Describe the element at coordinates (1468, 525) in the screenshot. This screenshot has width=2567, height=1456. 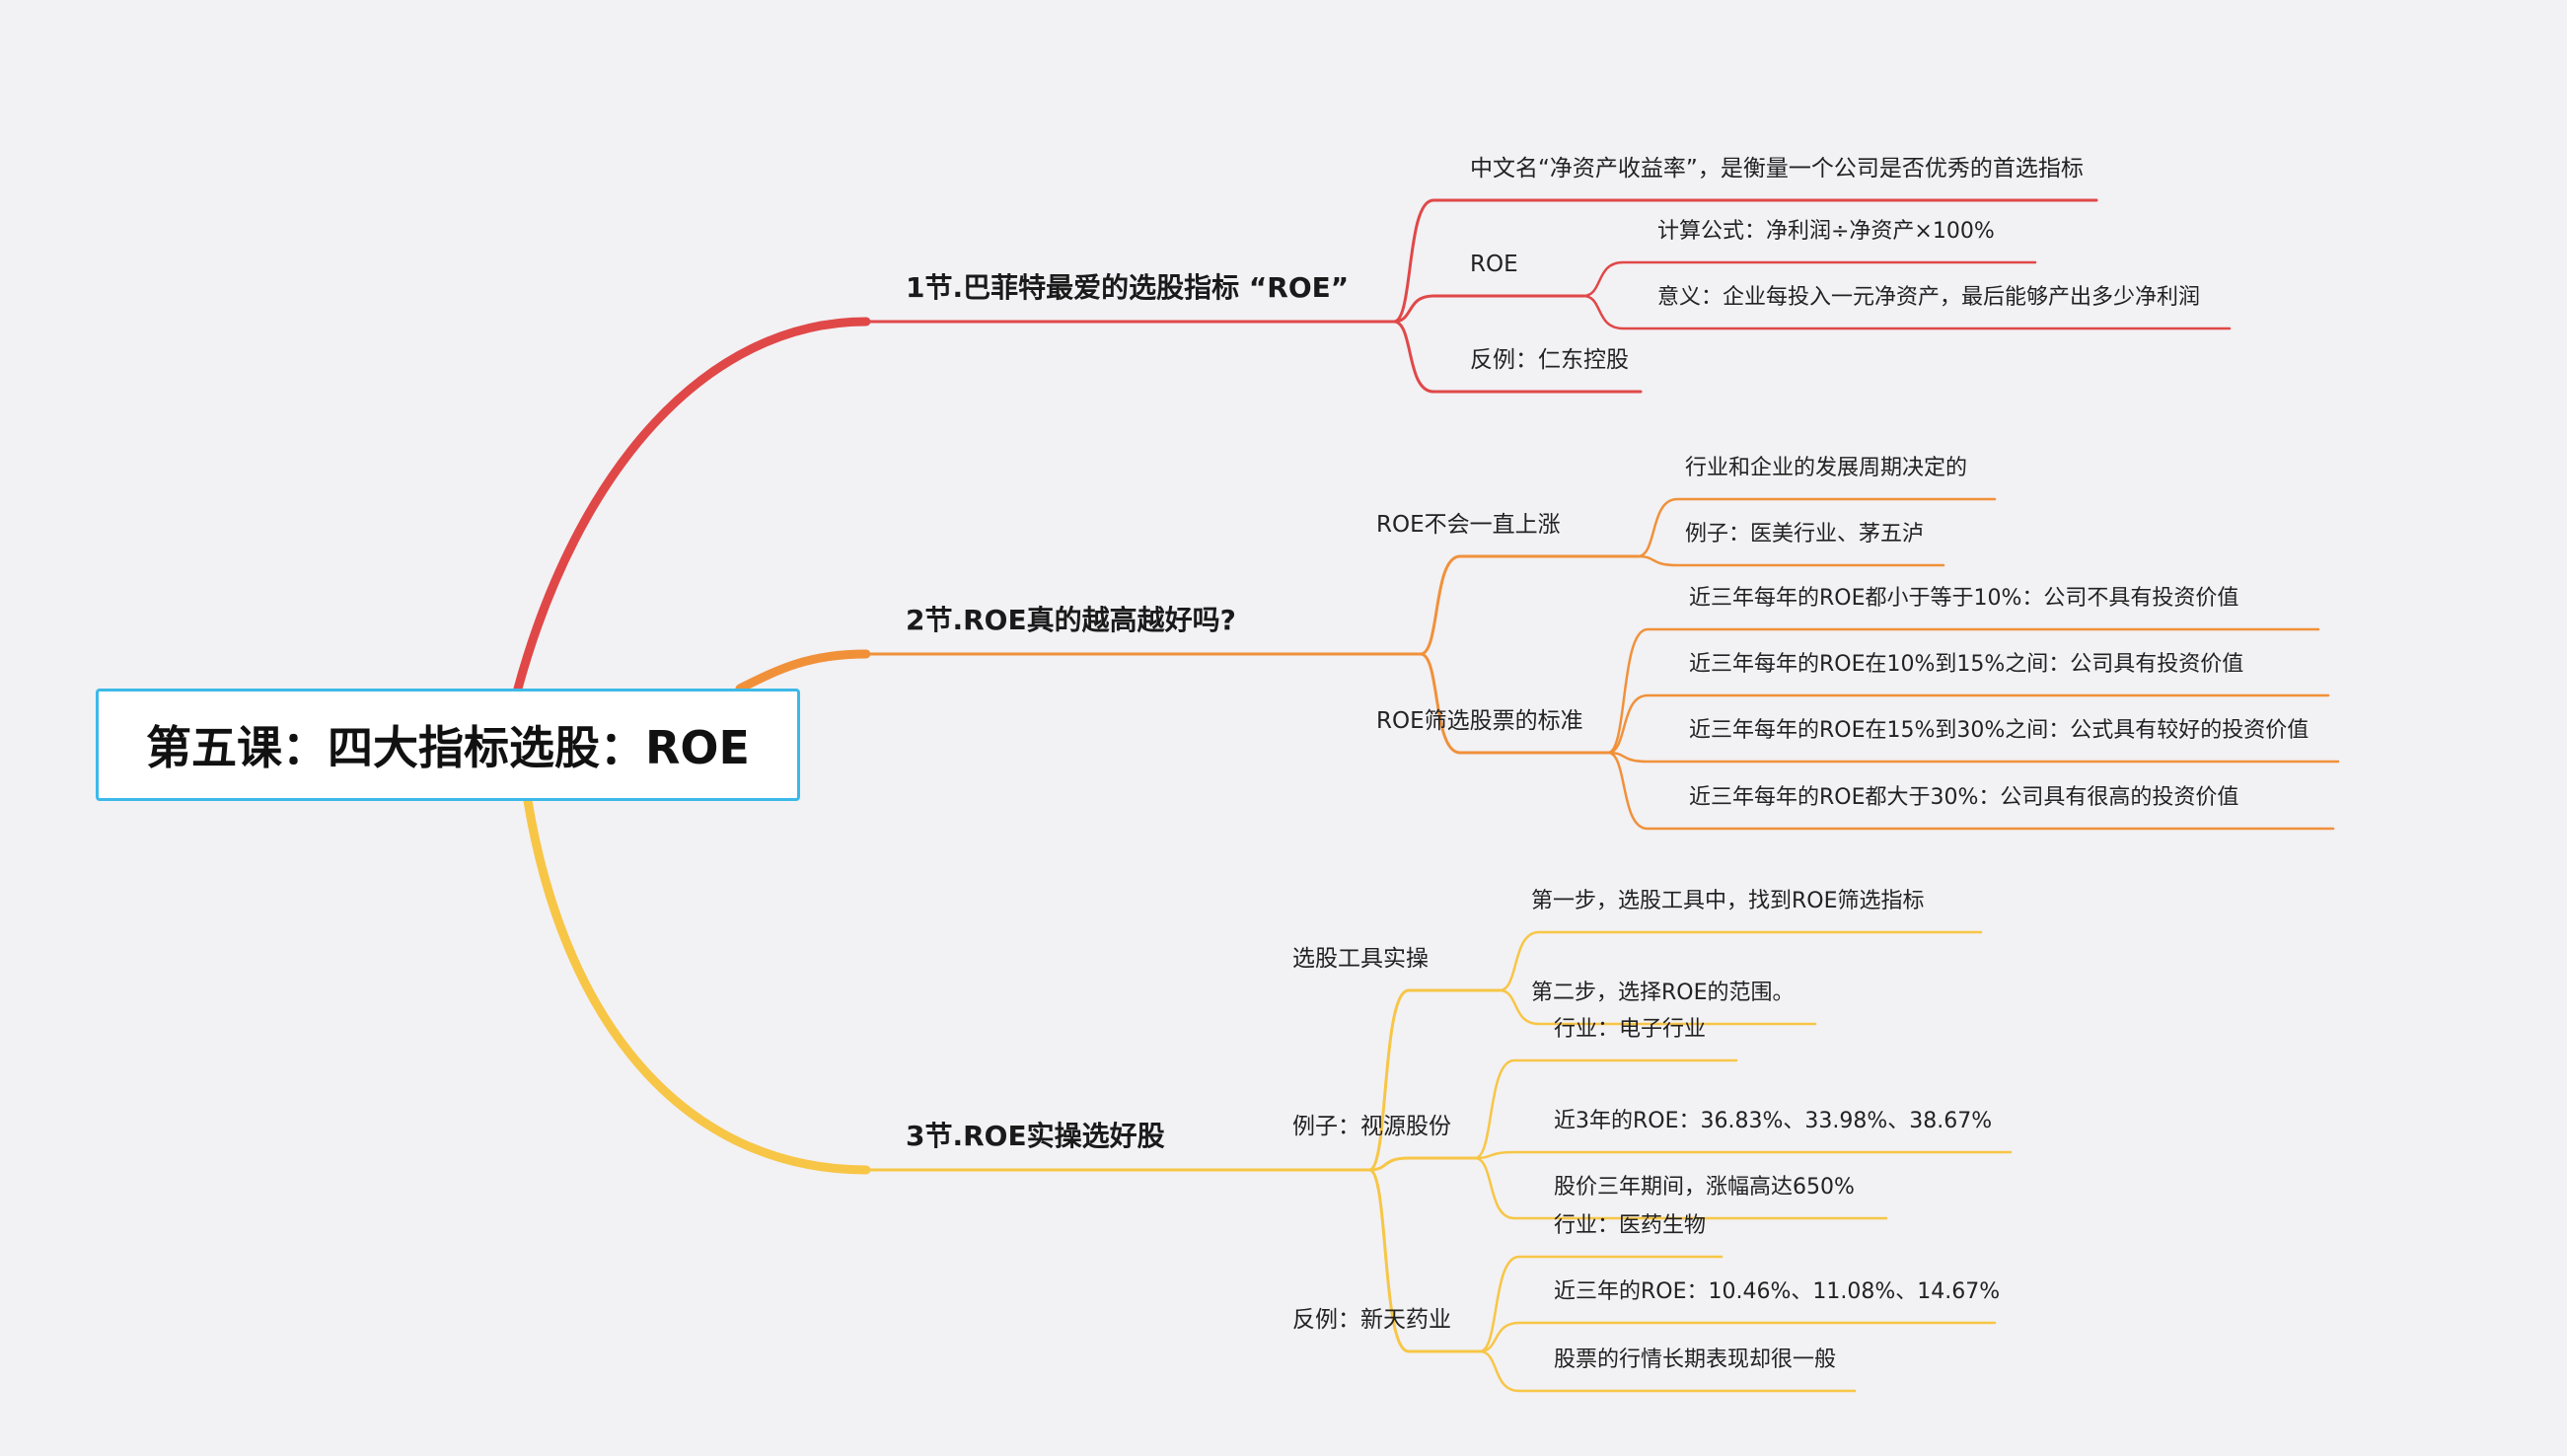
I see `topic-2-1: ROE不会一直上涨` at that location.